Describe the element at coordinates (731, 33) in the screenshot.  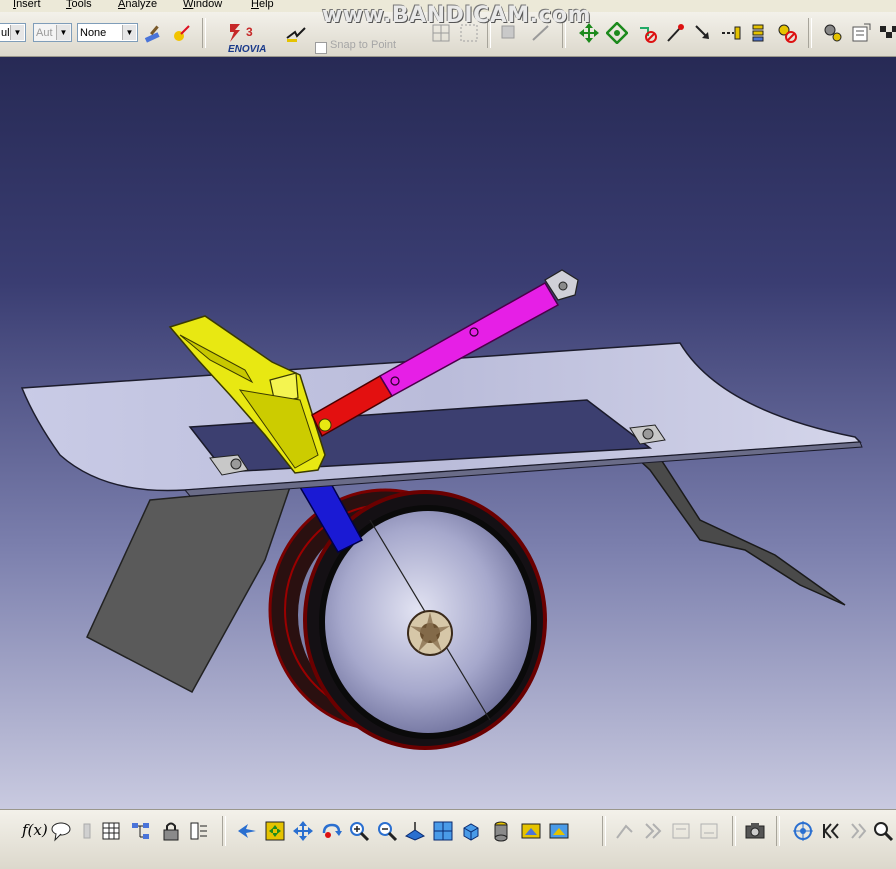
I see `explode-icon` at that location.